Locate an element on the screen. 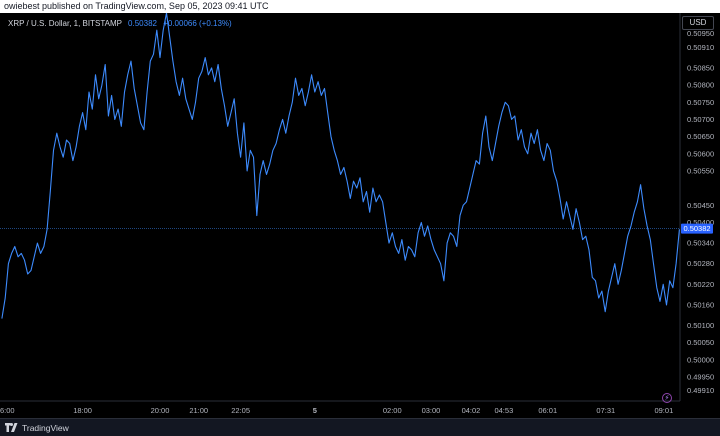  price-tick-label: 0.50550 is located at coordinates (700, 170).